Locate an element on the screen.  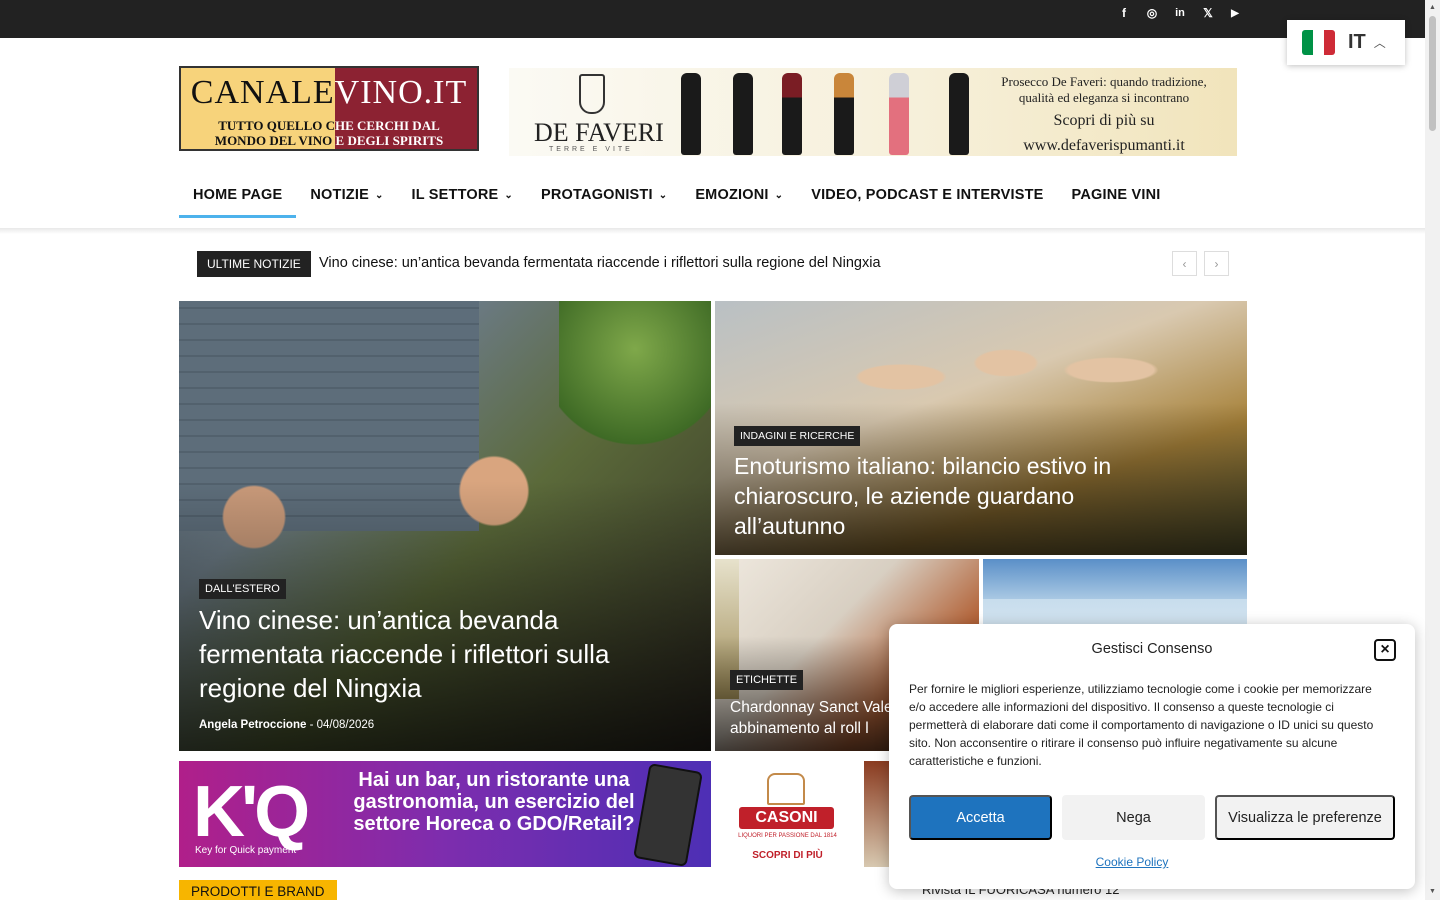
casoni-subtitle: LIQUORI PER PASSIONE DAL 1814 is located at coordinates (787, 836).